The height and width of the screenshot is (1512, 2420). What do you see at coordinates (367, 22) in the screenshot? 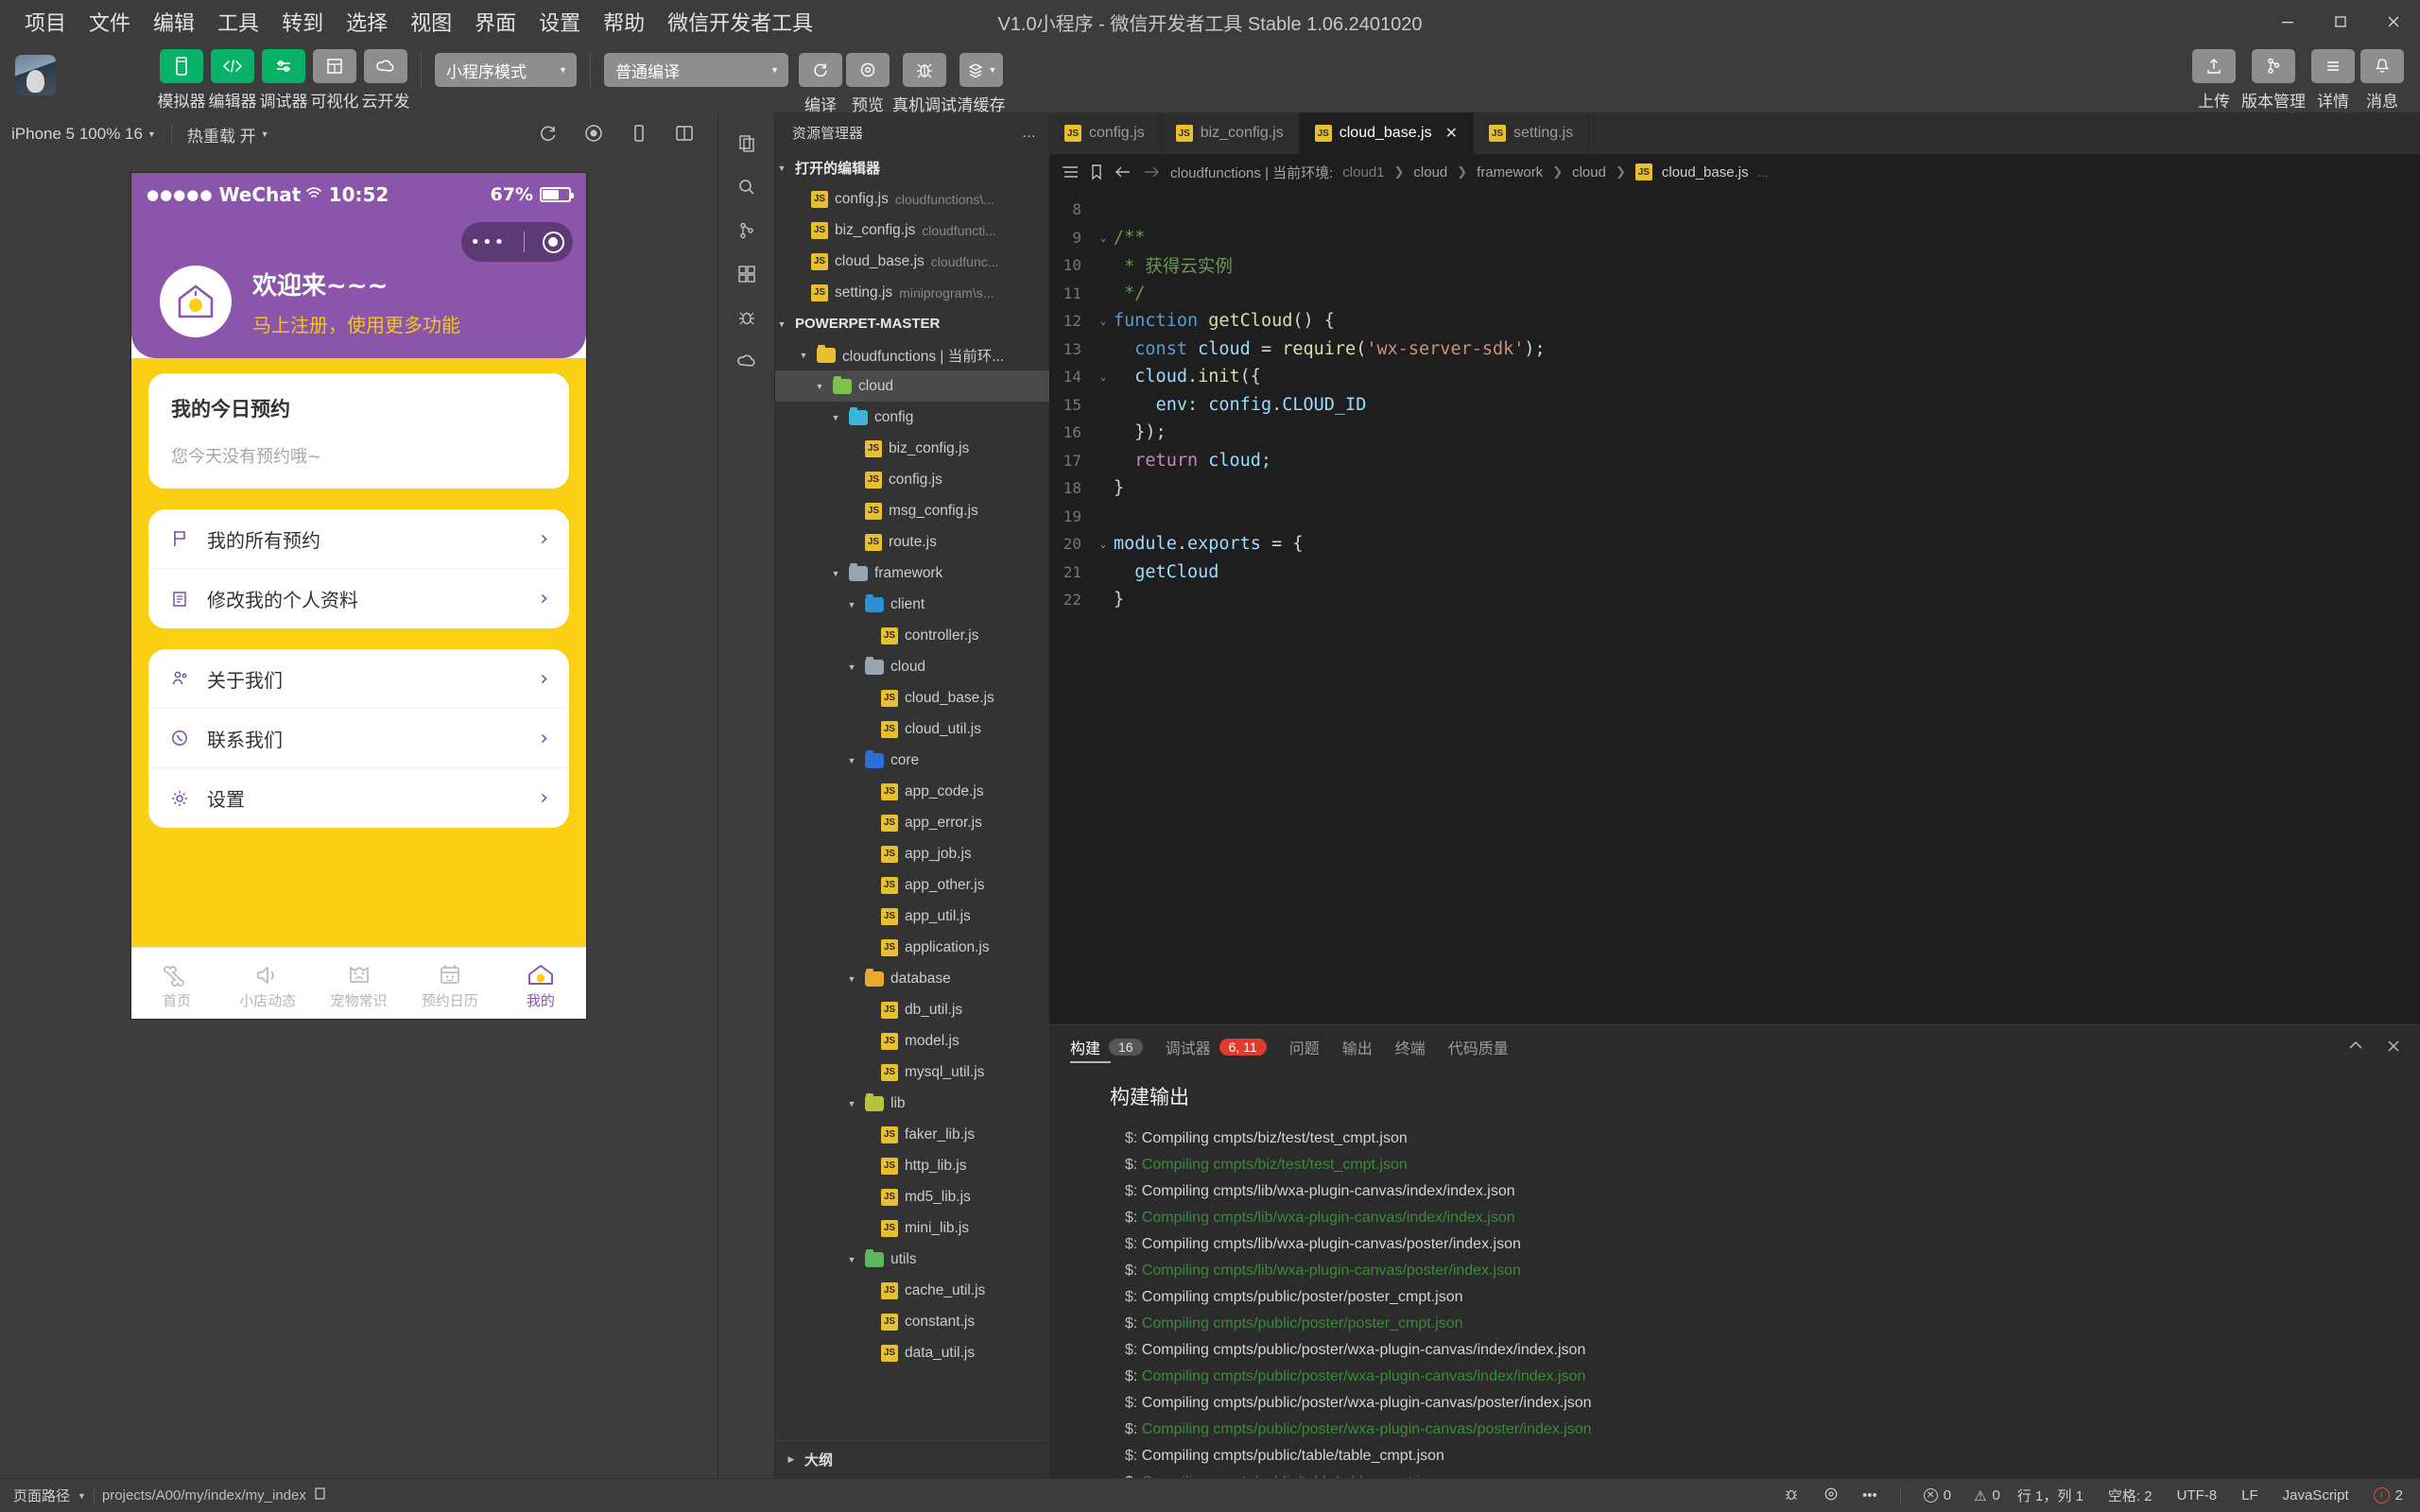
I see `menu-item-5: 选择` at bounding box center [367, 22].